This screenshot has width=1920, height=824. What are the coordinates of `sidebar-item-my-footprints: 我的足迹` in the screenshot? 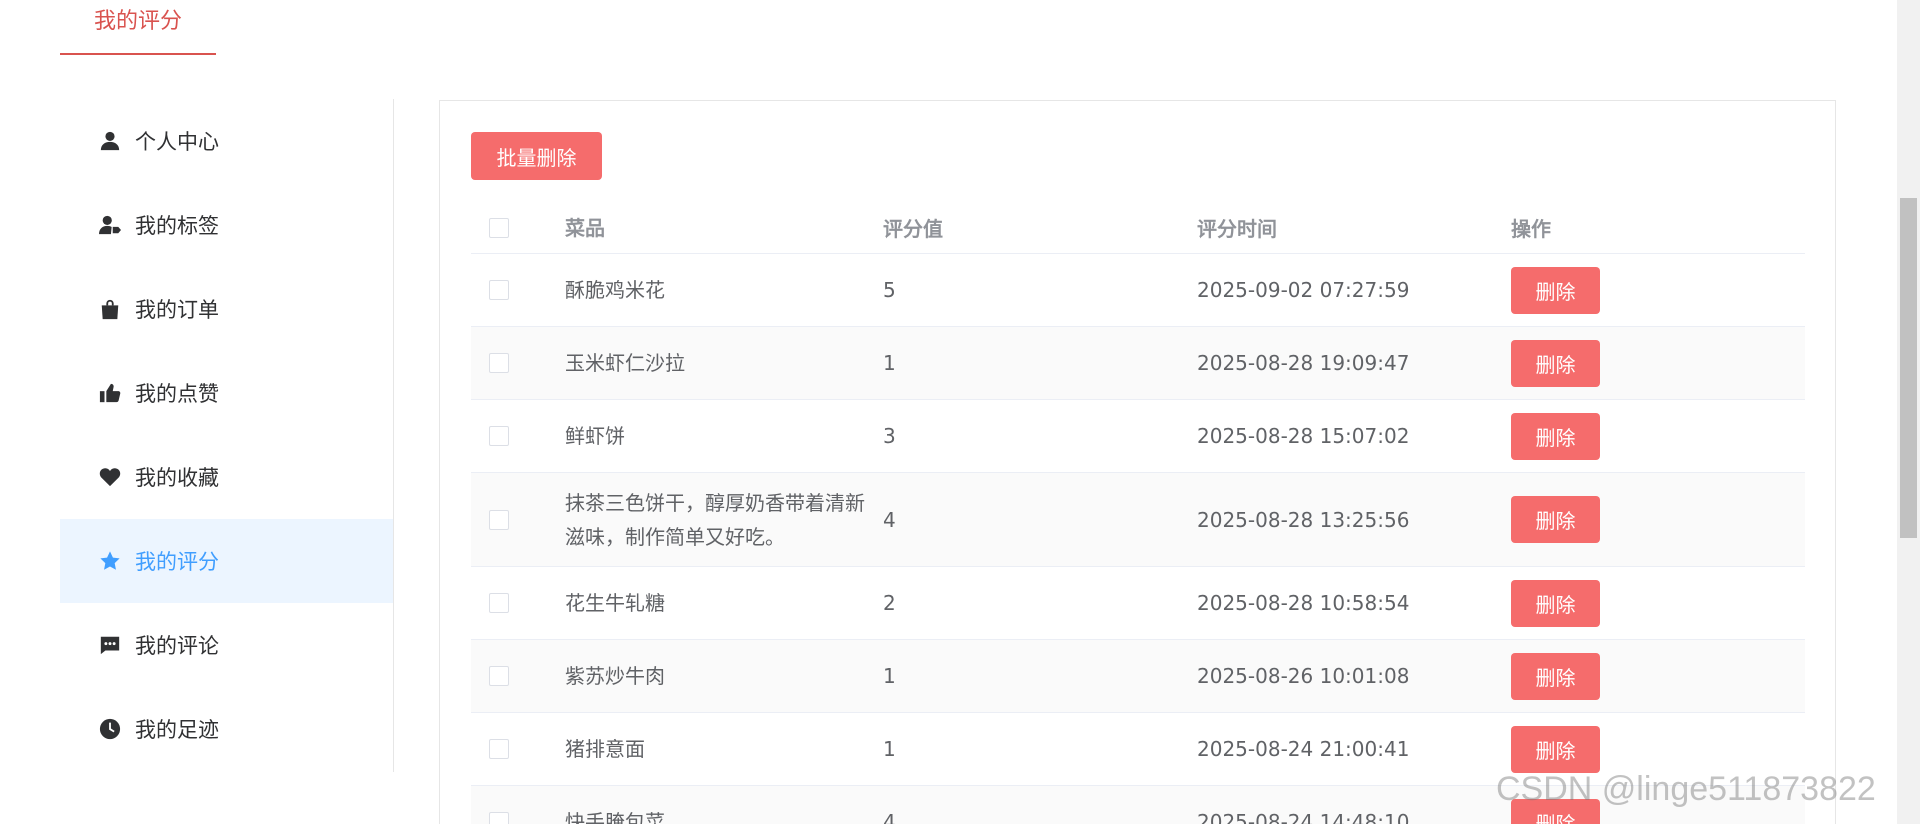 It's located at (226, 729).